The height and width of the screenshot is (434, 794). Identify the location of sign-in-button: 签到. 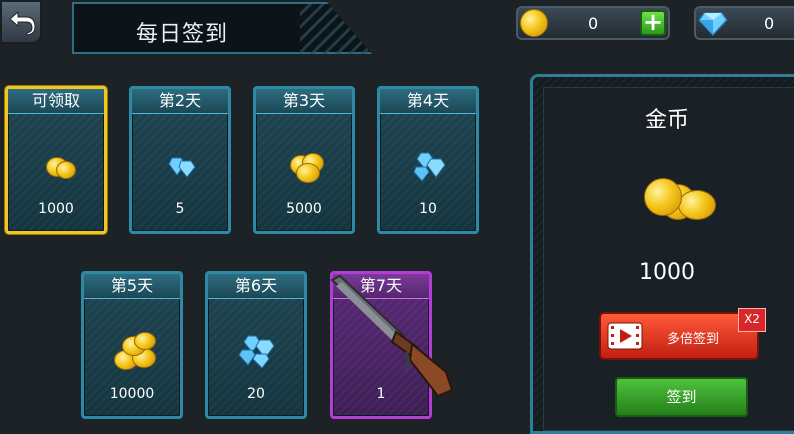
(681, 397).